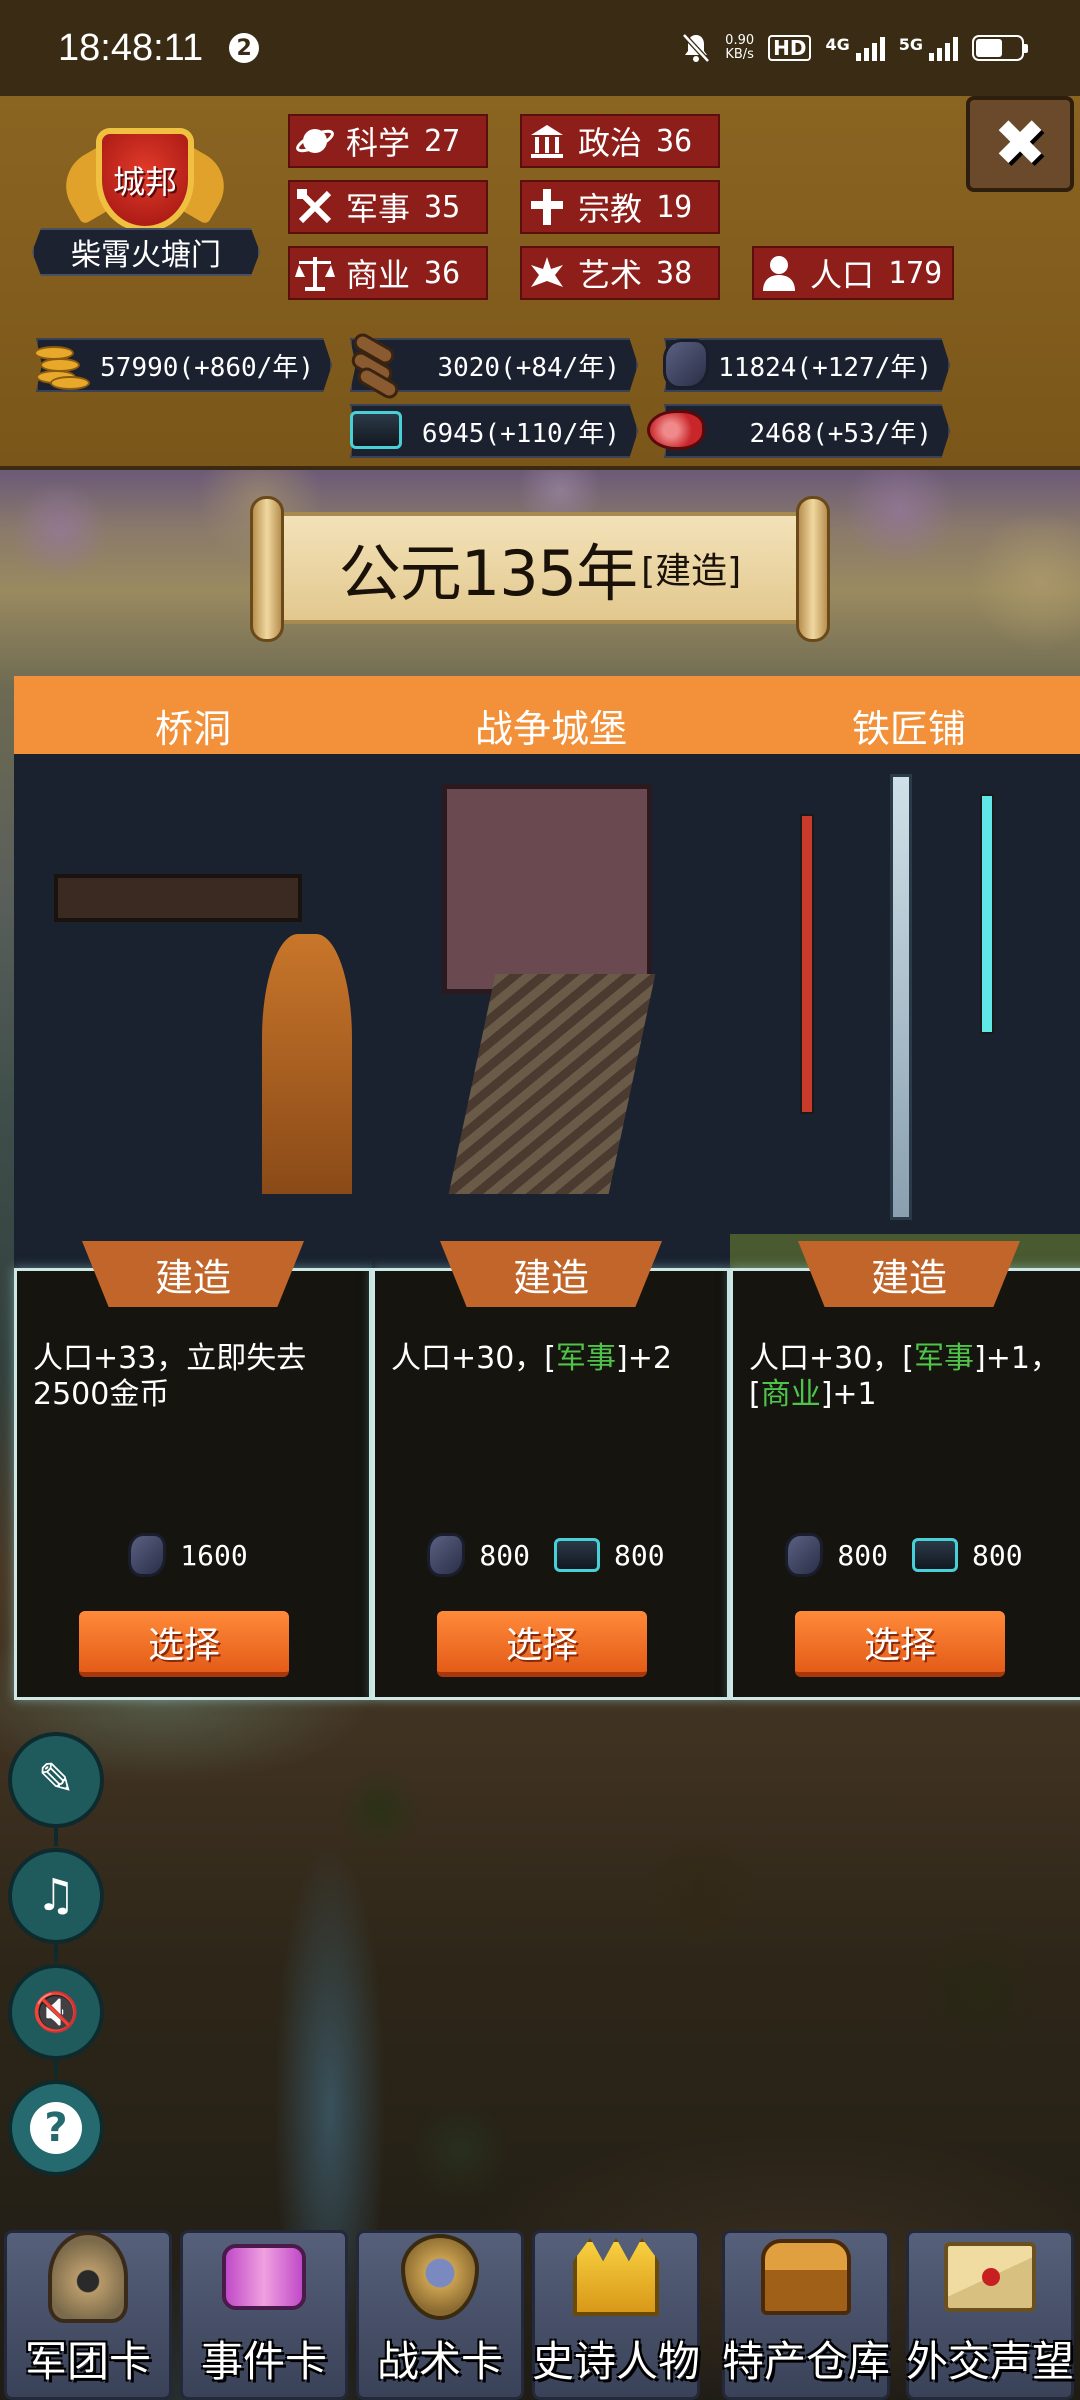 Image resolution: width=1080 pixels, height=2400 pixels. I want to click on stat-art: 艺术 38, so click(620, 273).